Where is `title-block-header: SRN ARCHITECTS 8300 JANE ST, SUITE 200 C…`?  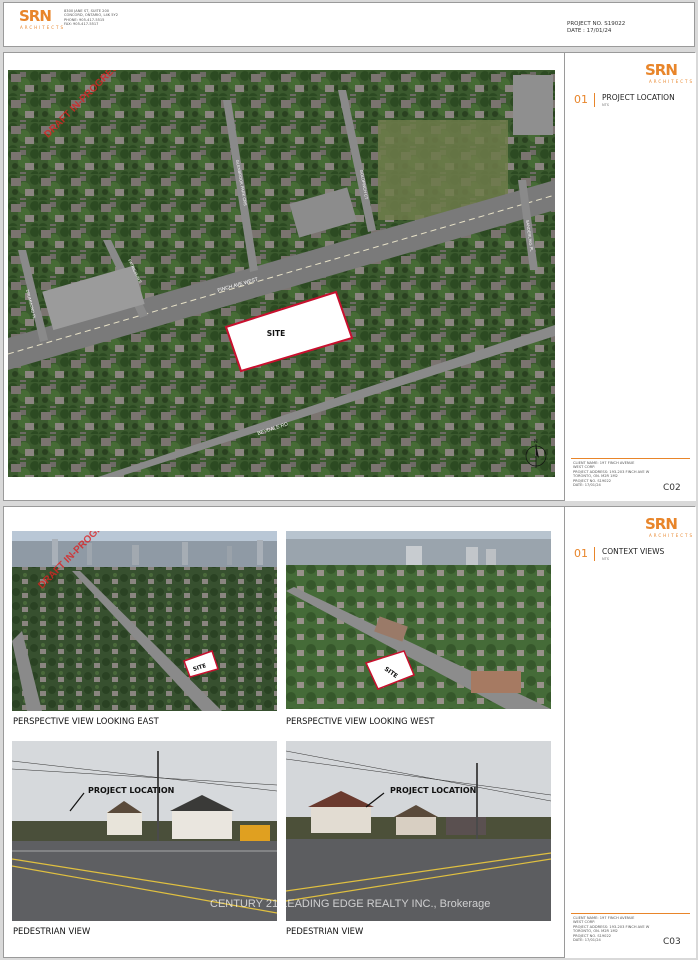
title-block-header: SRN ARCHITECTS 8300 JANE ST, SUITE 200 C… is located at coordinates (349, 24).